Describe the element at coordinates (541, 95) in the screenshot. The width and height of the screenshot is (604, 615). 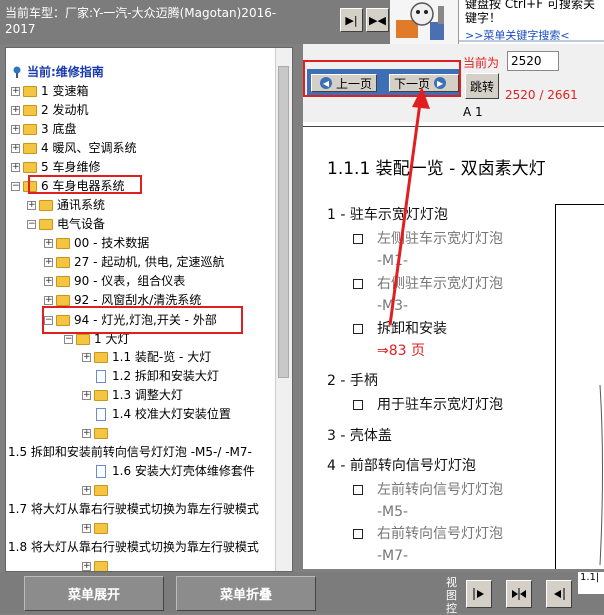
I see `page-count: 2520 / 2661` at that location.